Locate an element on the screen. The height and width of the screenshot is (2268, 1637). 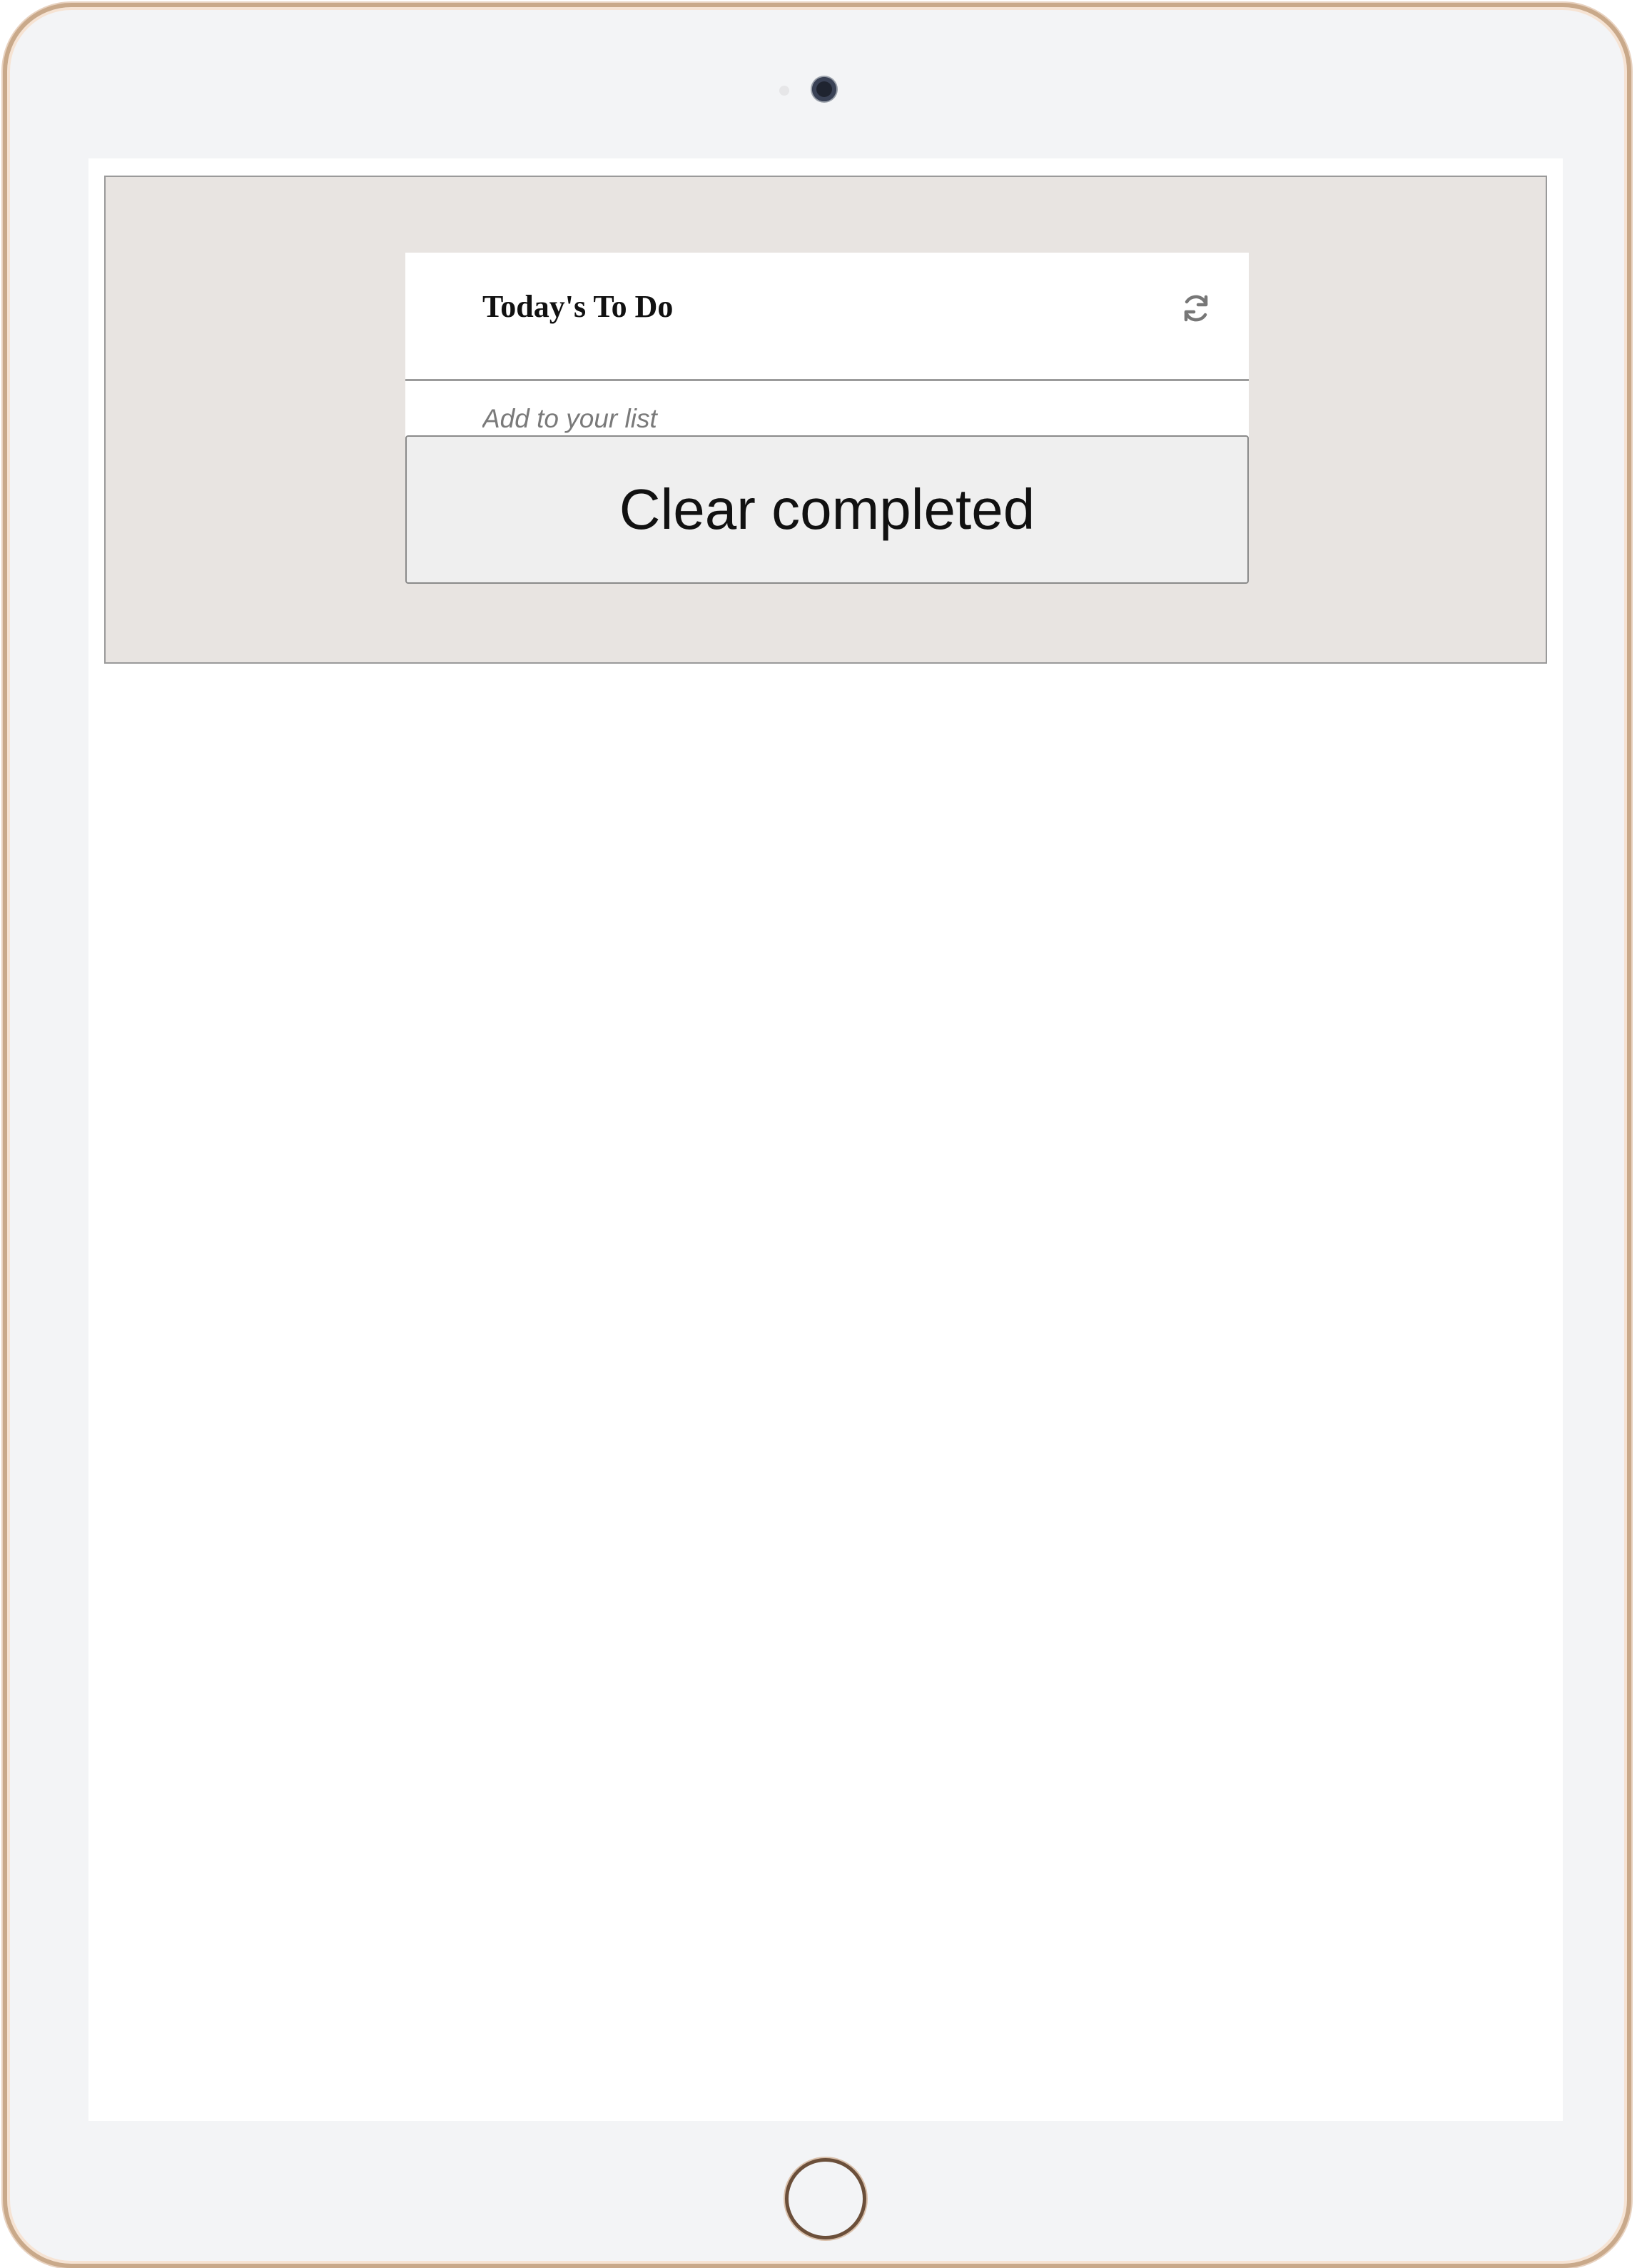
clear-completed-button: Clear completed is located at coordinates (827, 509).